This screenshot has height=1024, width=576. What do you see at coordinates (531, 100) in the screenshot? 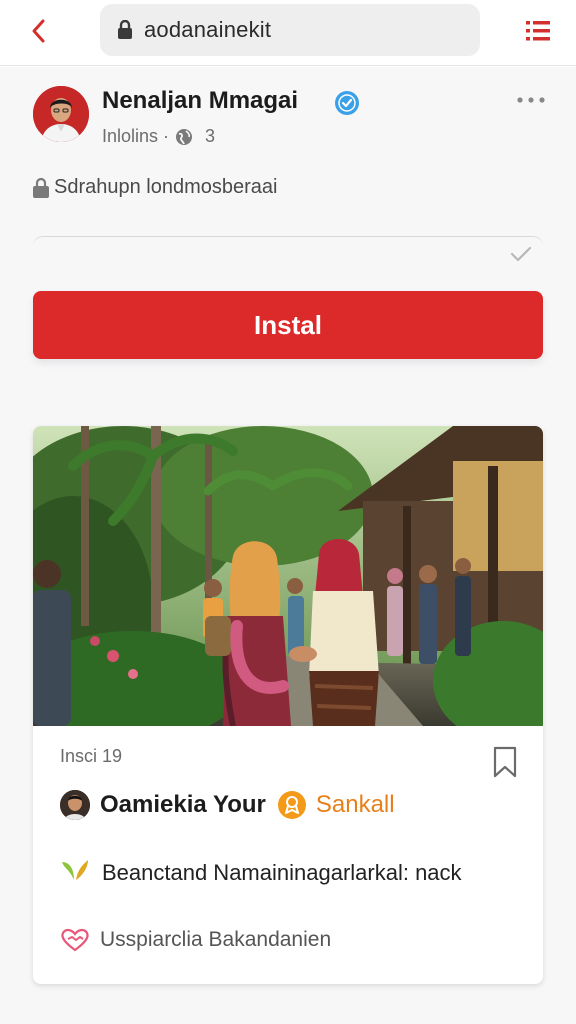
I see `more-dots-icon` at bounding box center [531, 100].